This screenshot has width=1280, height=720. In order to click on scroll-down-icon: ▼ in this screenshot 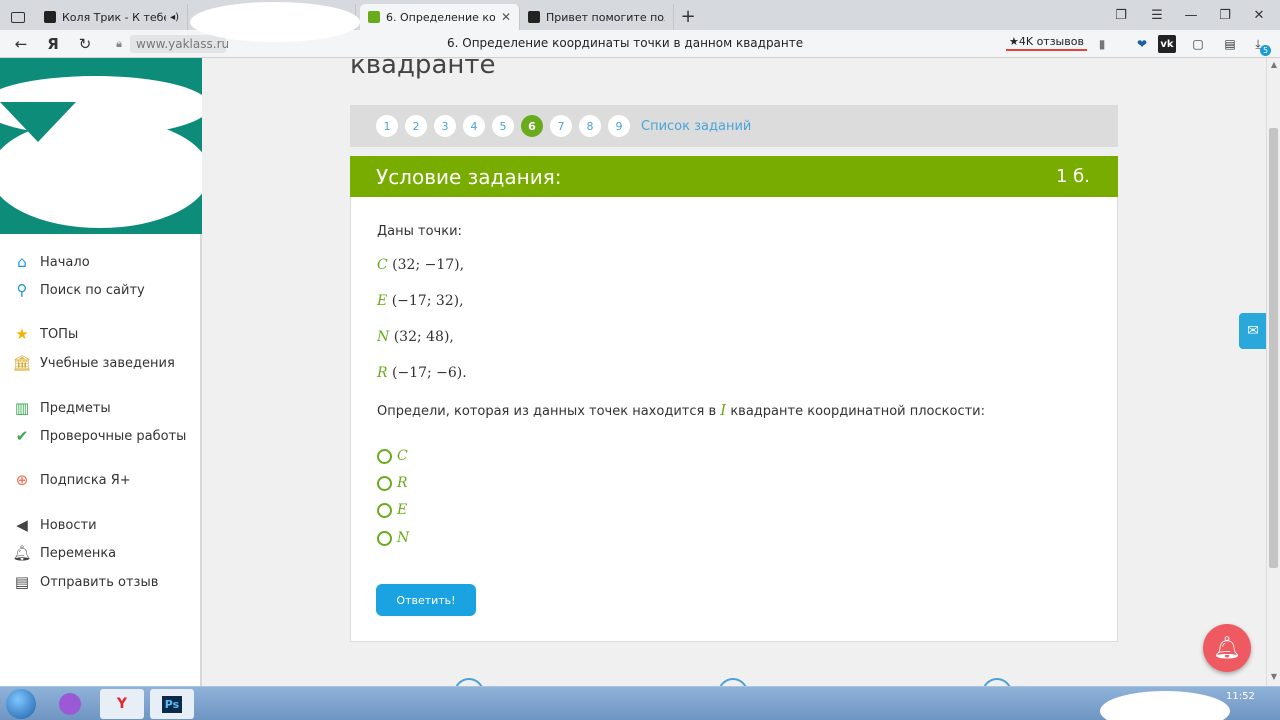, I will do `click(1274, 677)`.